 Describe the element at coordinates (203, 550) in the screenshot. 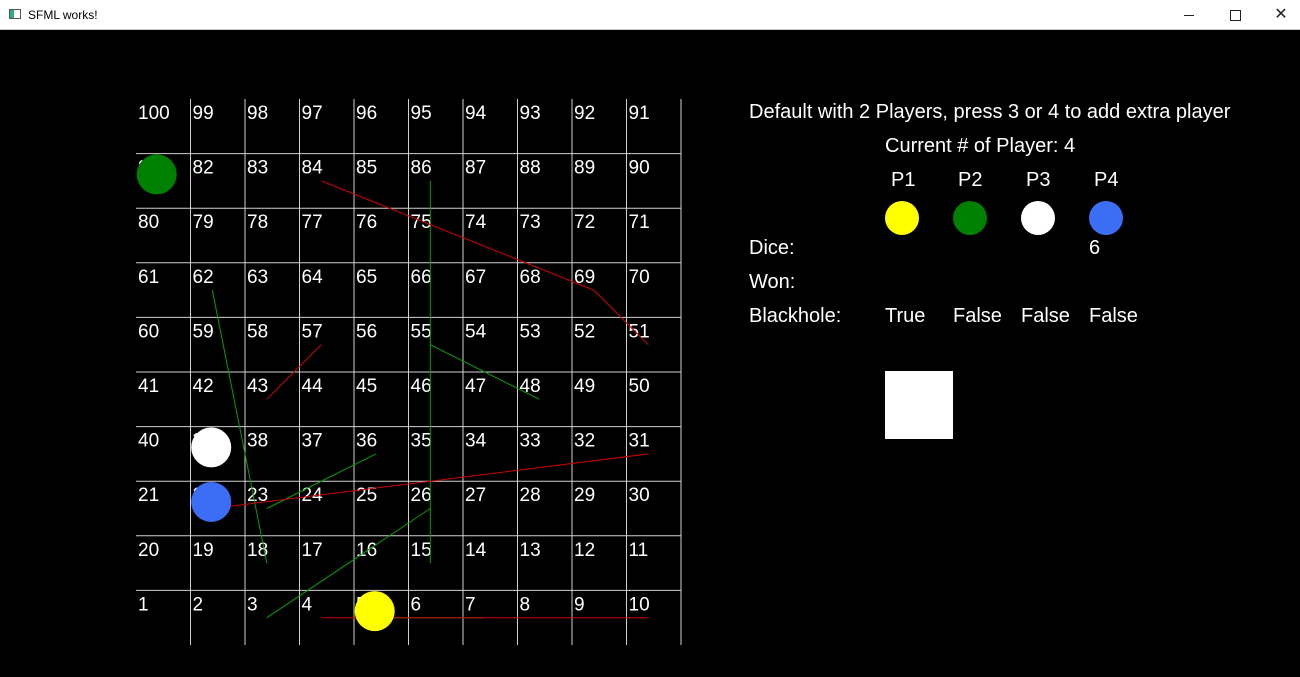

I see `cell-number: 19` at that location.